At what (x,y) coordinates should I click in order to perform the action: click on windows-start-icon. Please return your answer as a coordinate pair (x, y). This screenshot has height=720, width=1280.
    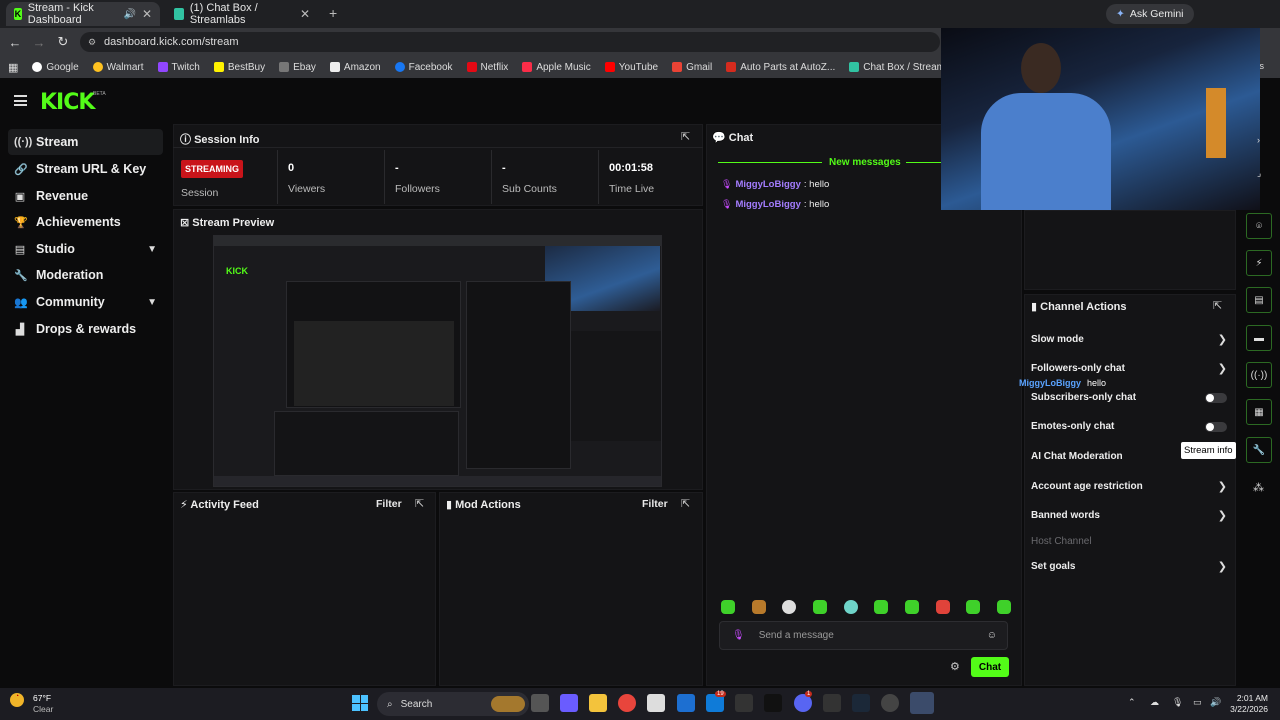
    Looking at the image, I should click on (360, 703).